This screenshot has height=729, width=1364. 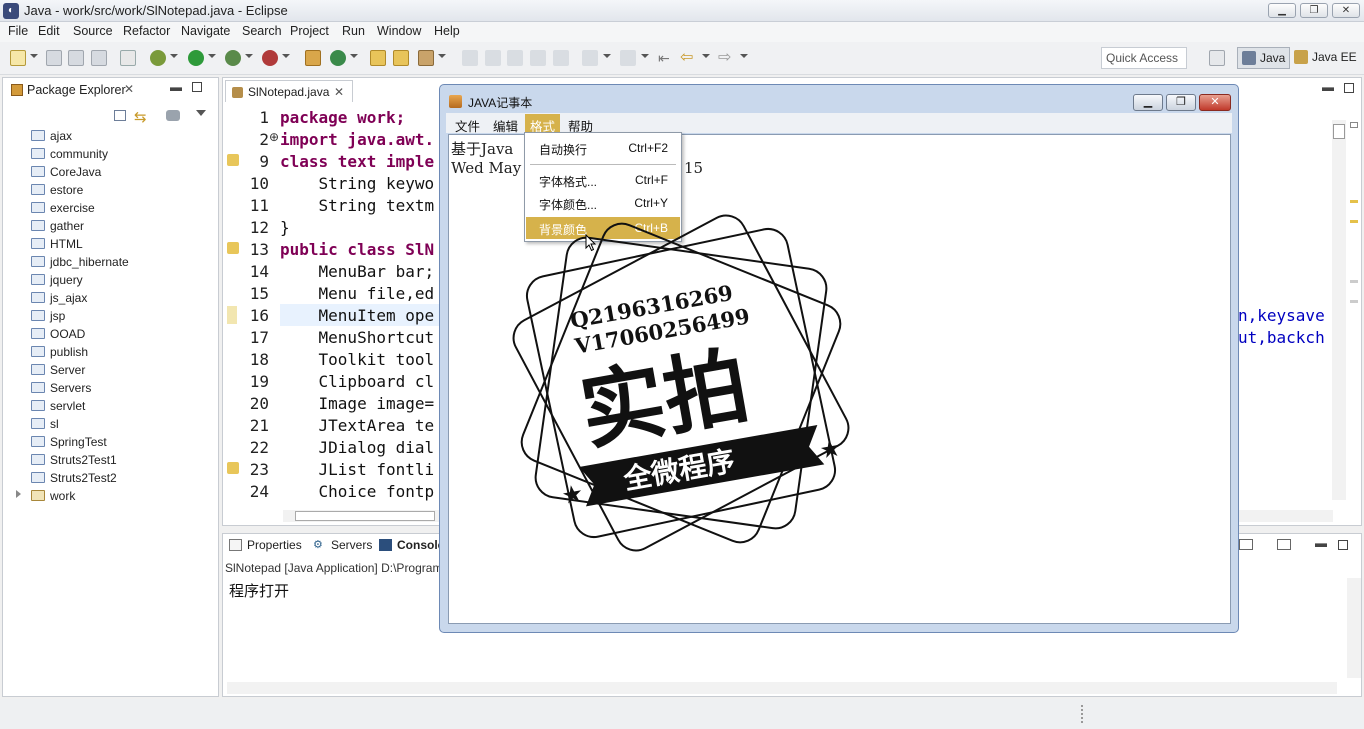 I want to click on menu-file: File, so click(x=18, y=31).